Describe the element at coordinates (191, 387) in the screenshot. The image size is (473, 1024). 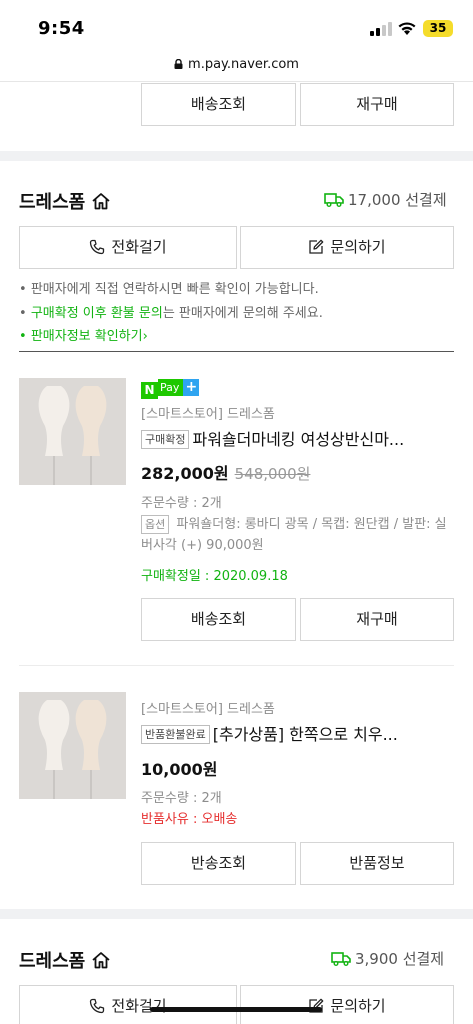
I see `plus-icon: +` at that location.